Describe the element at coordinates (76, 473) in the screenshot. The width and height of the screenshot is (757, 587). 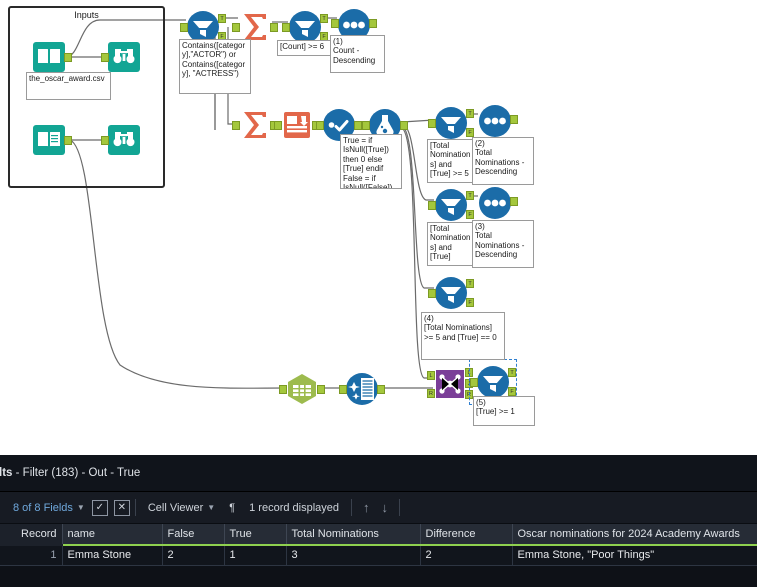
I see `results-title-rest: - Filter (183) - Out - True` at that location.